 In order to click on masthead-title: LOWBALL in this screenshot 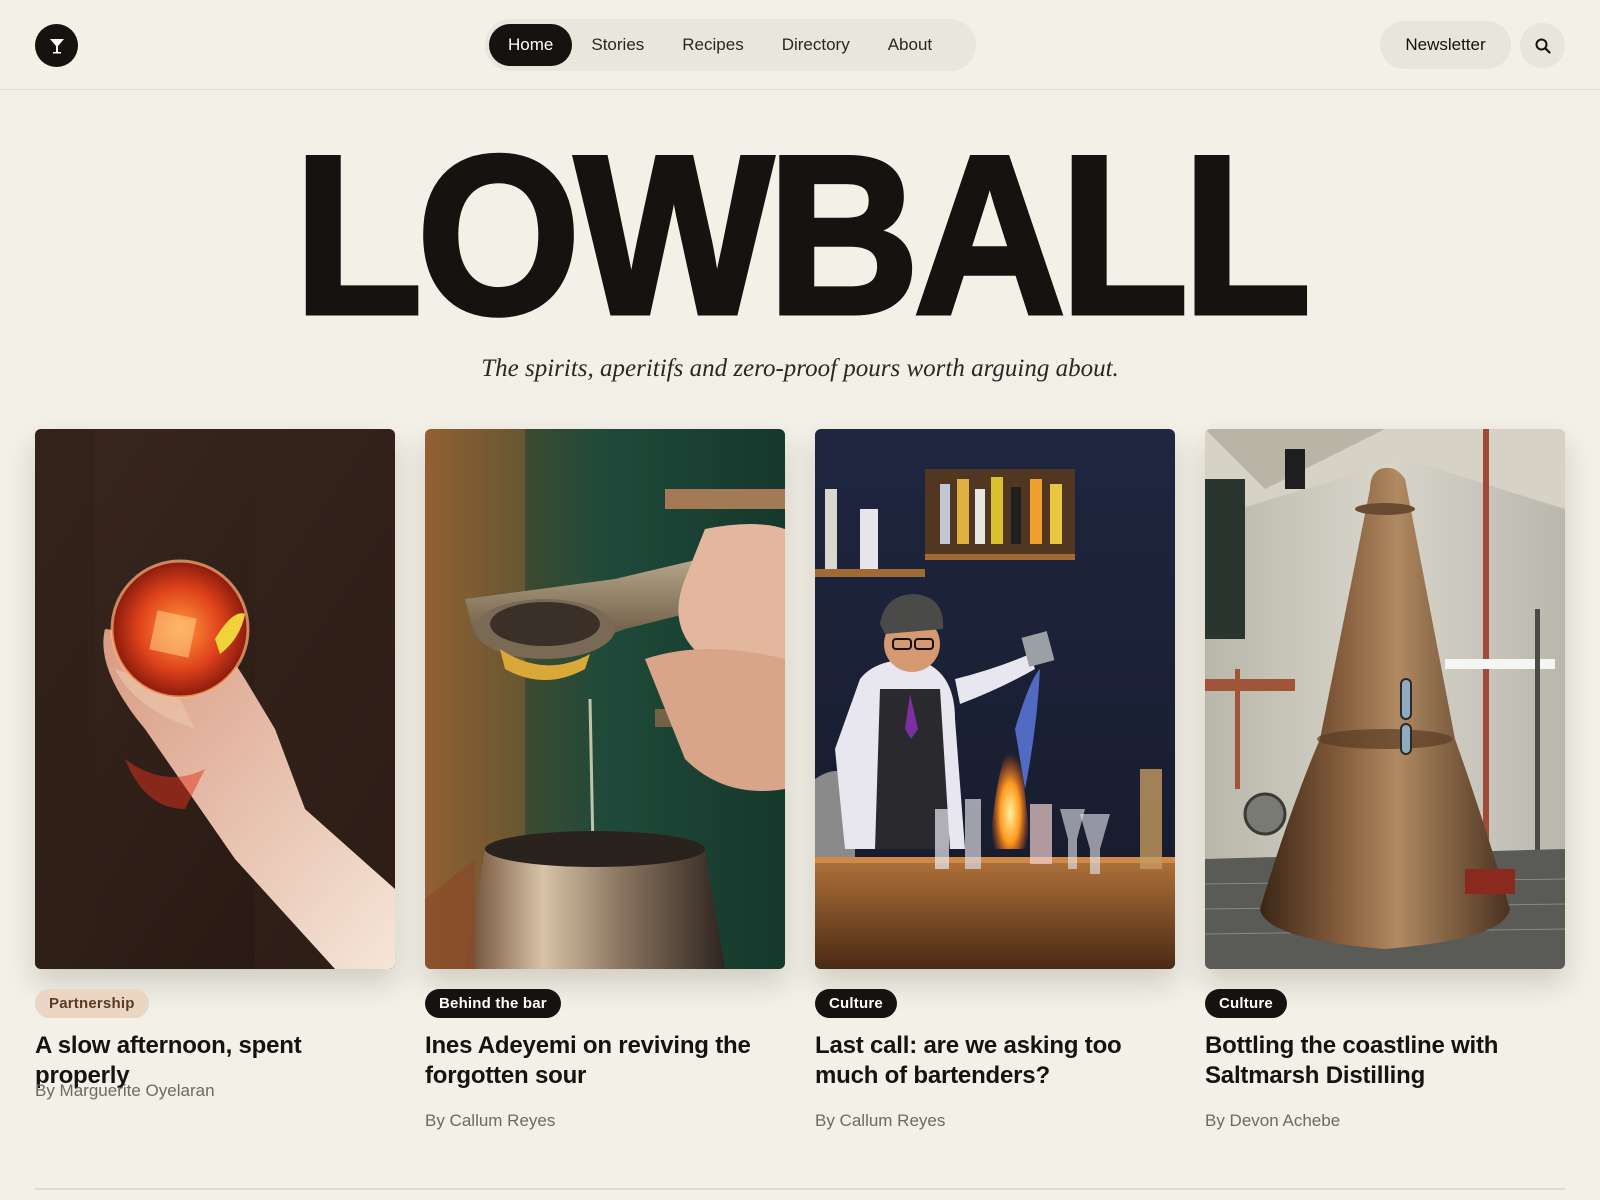, I will do `click(803, 234)`.